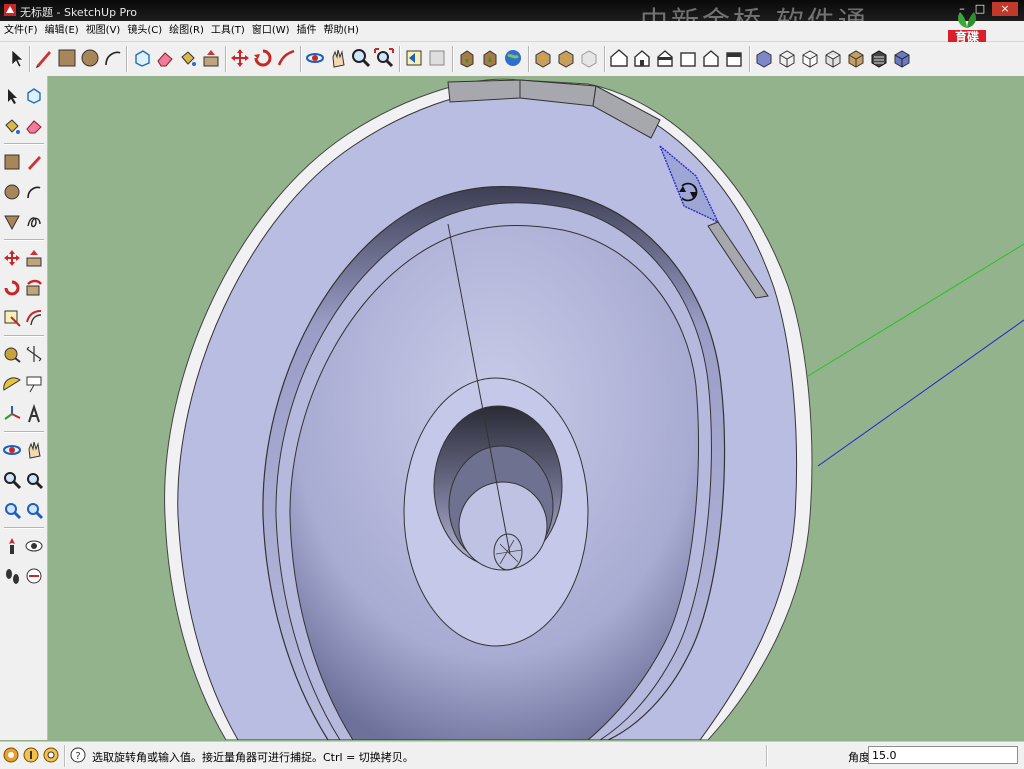 This screenshot has width=1024, height=769. What do you see at coordinates (566, 58) in the screenshot?
I see `components-icon` at bounding box center [566, 58].